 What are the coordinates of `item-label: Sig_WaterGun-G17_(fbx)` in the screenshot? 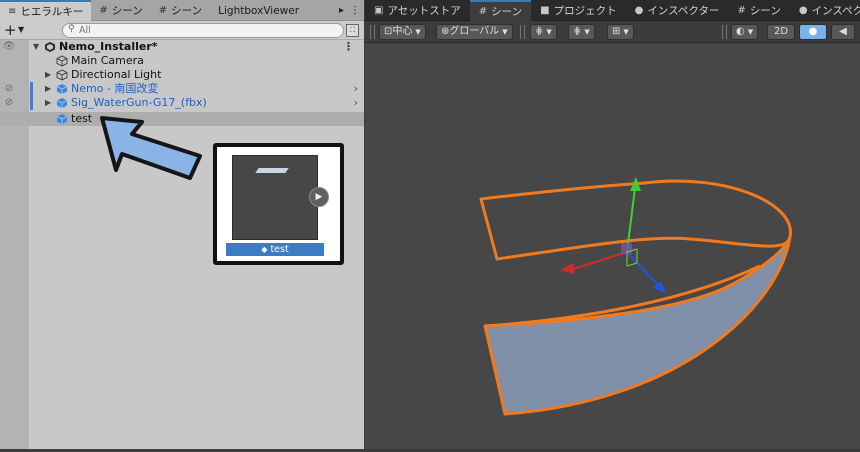 It's located at (139, 102).